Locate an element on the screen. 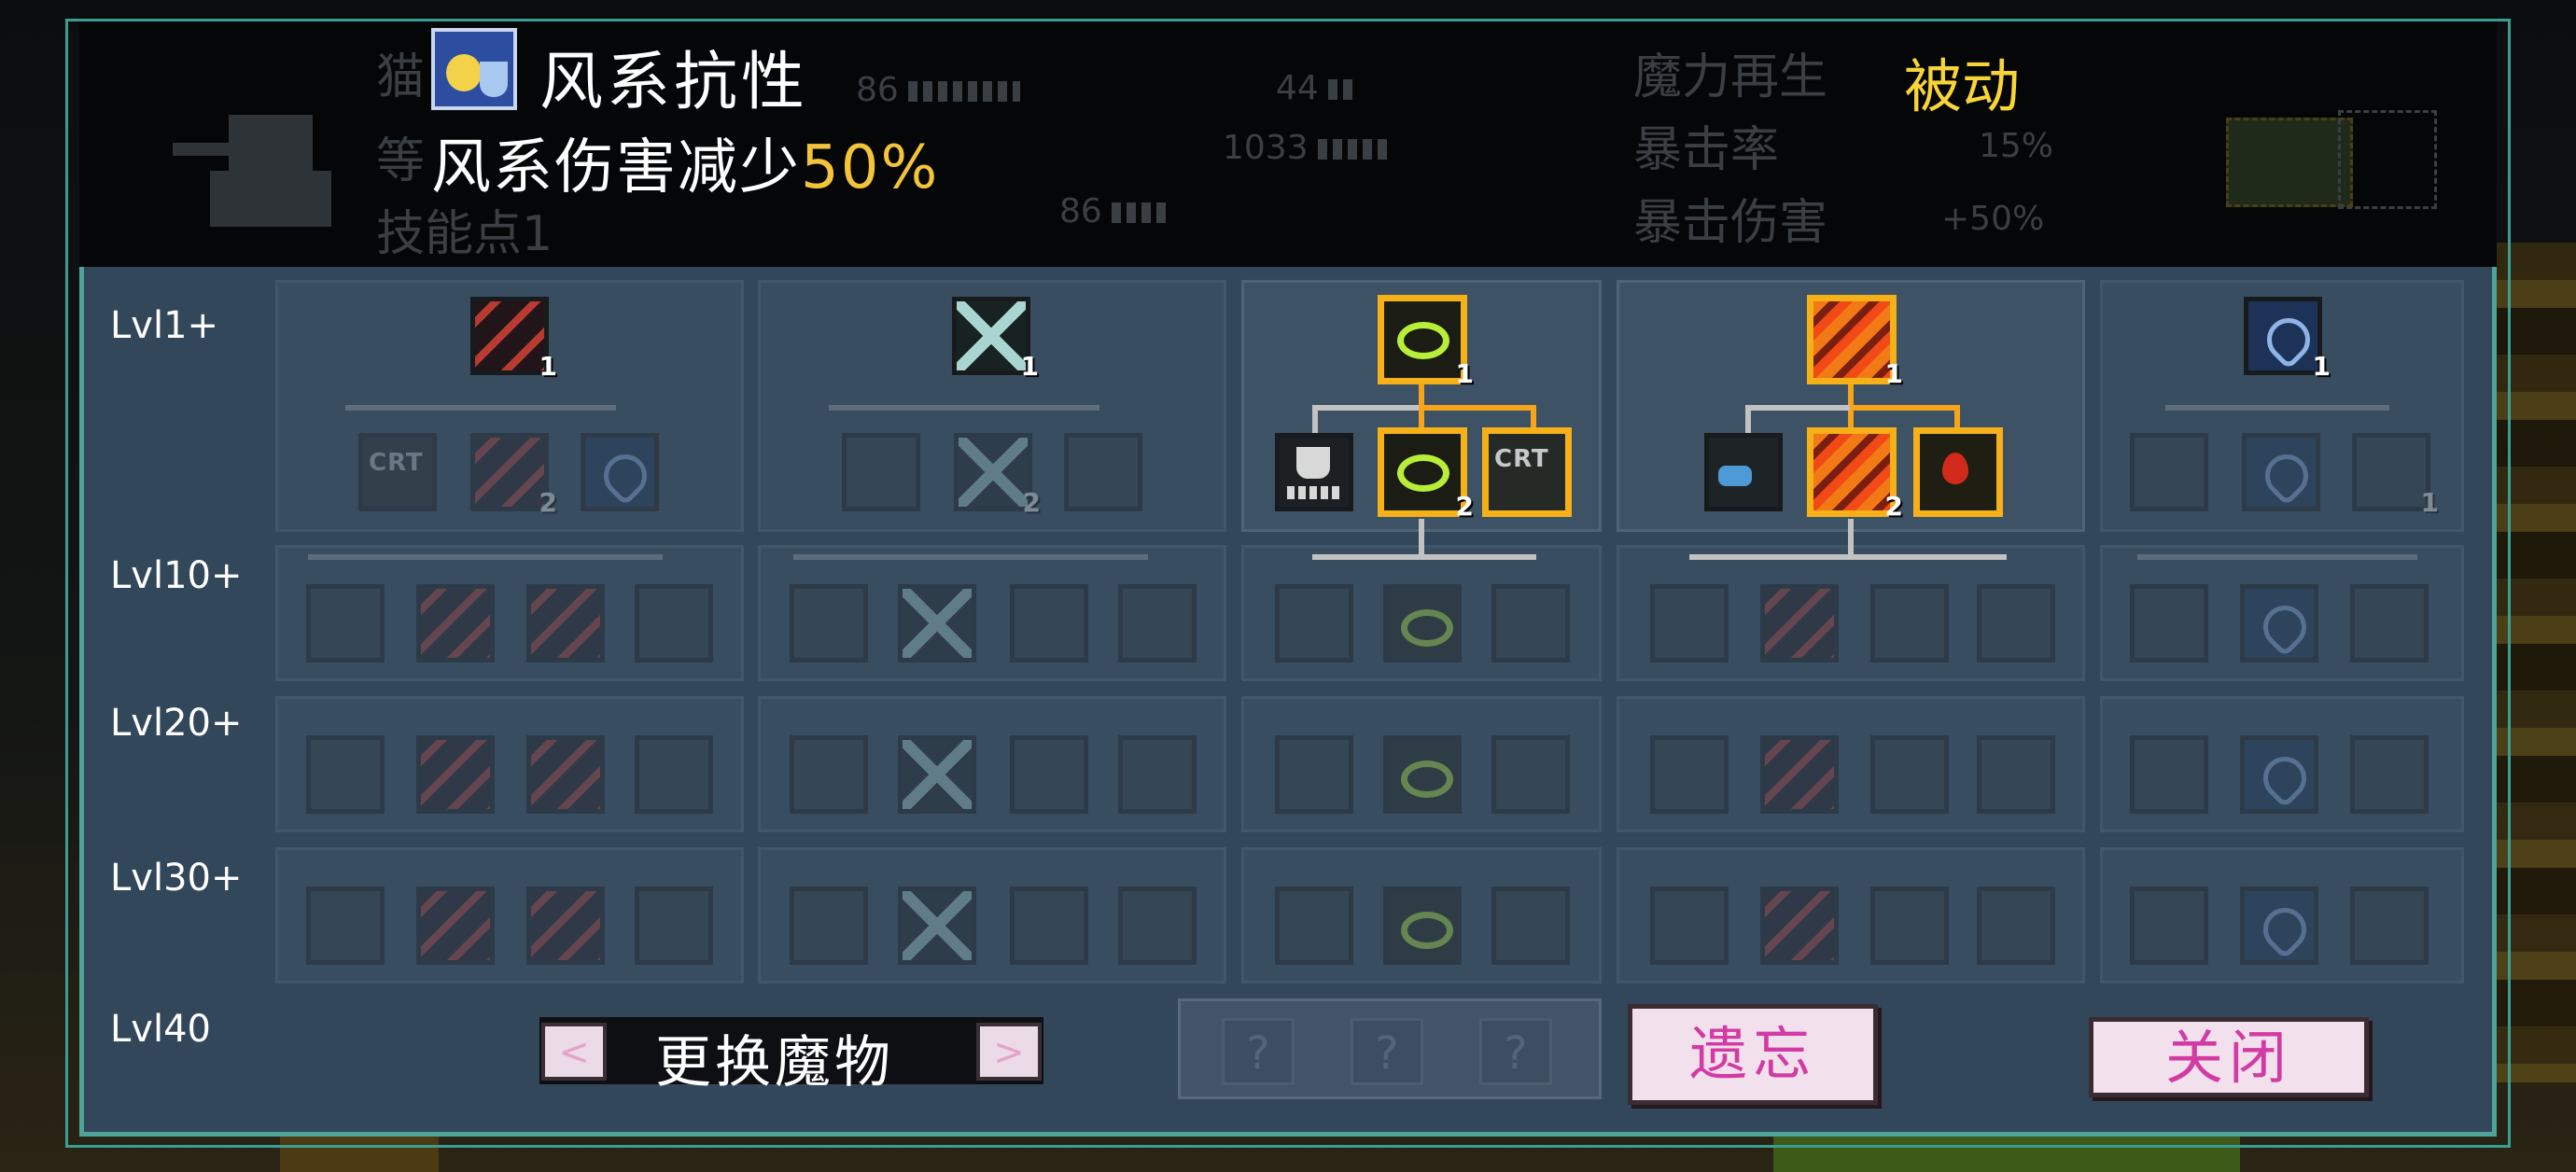 This screenshot has width=2576, height=1172. wind-resist-icon is located at coordinates (474, 69).